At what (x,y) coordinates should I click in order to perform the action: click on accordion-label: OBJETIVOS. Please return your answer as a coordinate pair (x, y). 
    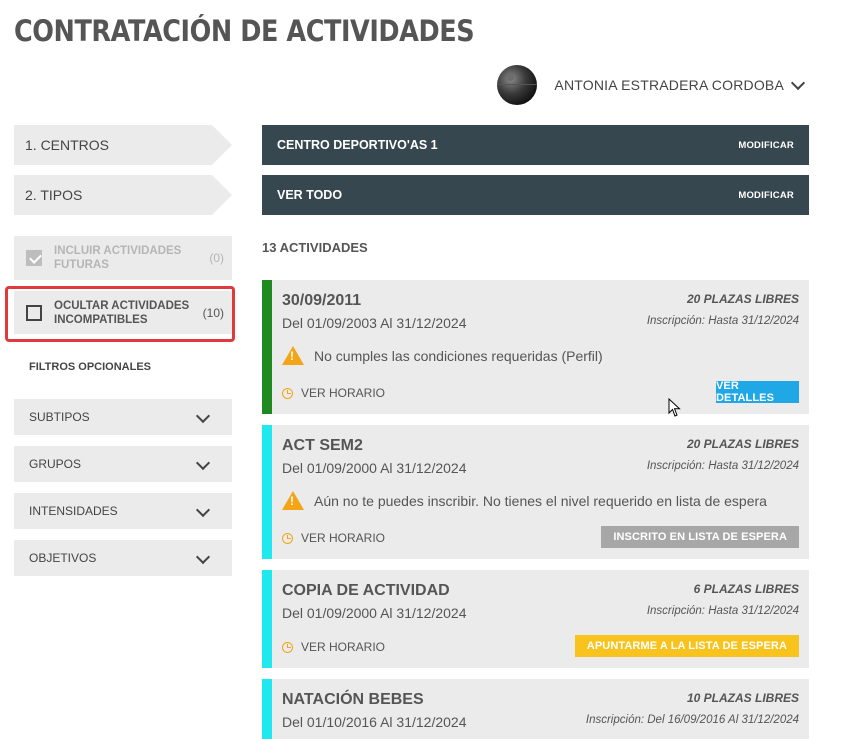
    Looking at the image, I should click on (63, 558).